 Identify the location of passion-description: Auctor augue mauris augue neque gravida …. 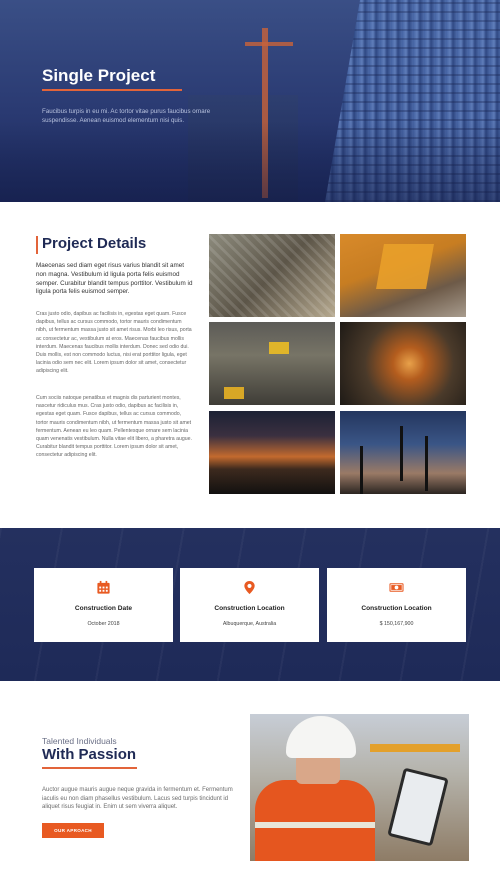
(137, 799).